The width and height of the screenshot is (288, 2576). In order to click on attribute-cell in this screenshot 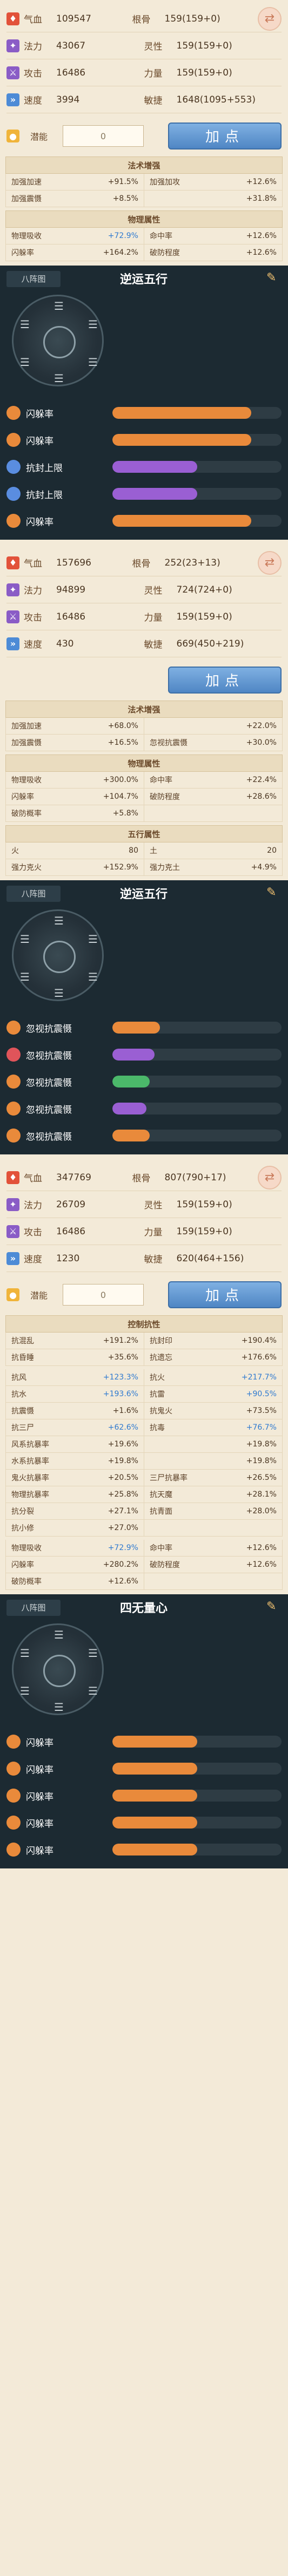, I will do `click(213, 1528)`.